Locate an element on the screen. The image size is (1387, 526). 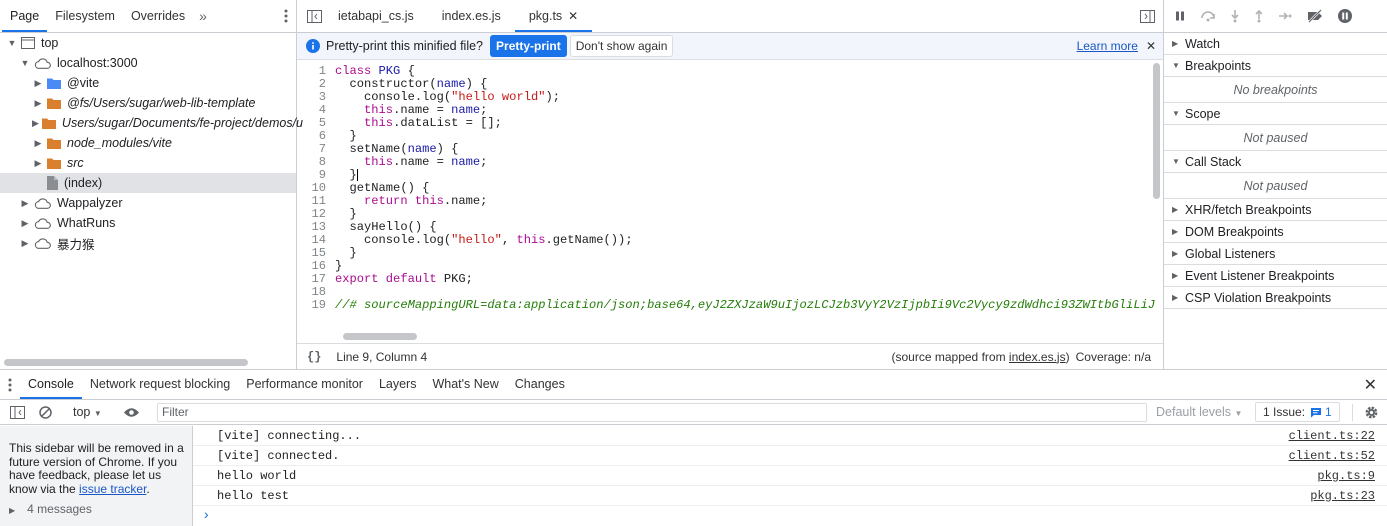
drawer-tab: Changes is located at coordinates (540, 384).